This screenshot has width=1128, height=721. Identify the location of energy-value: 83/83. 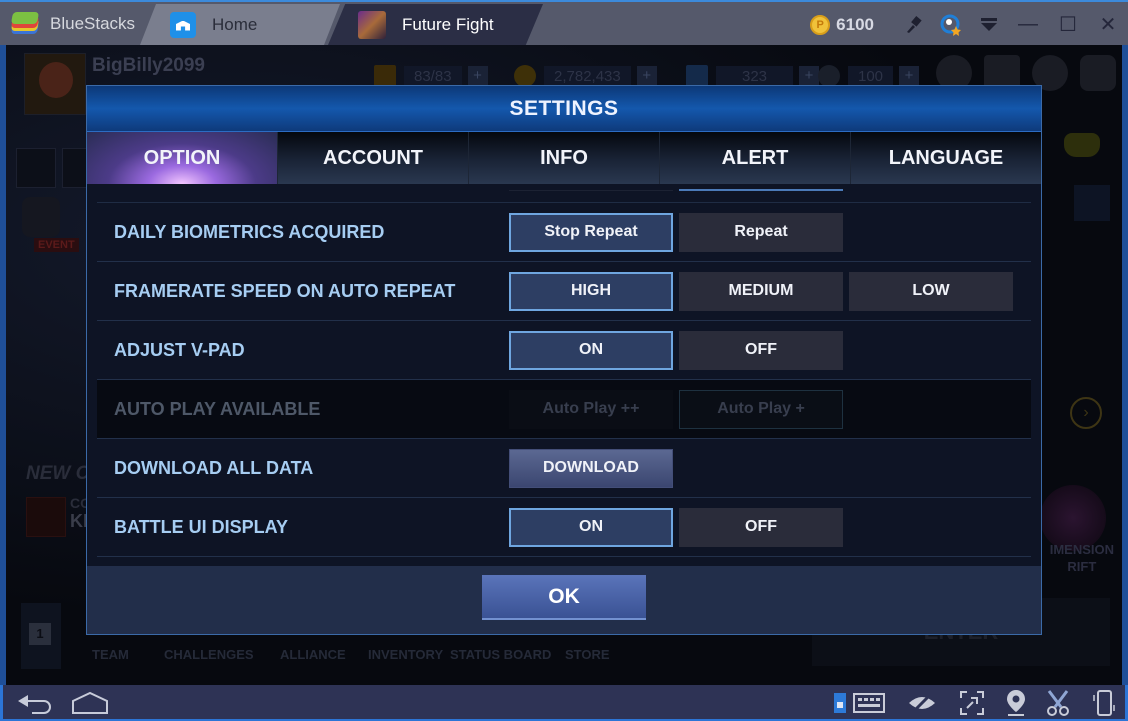
(433, 76).